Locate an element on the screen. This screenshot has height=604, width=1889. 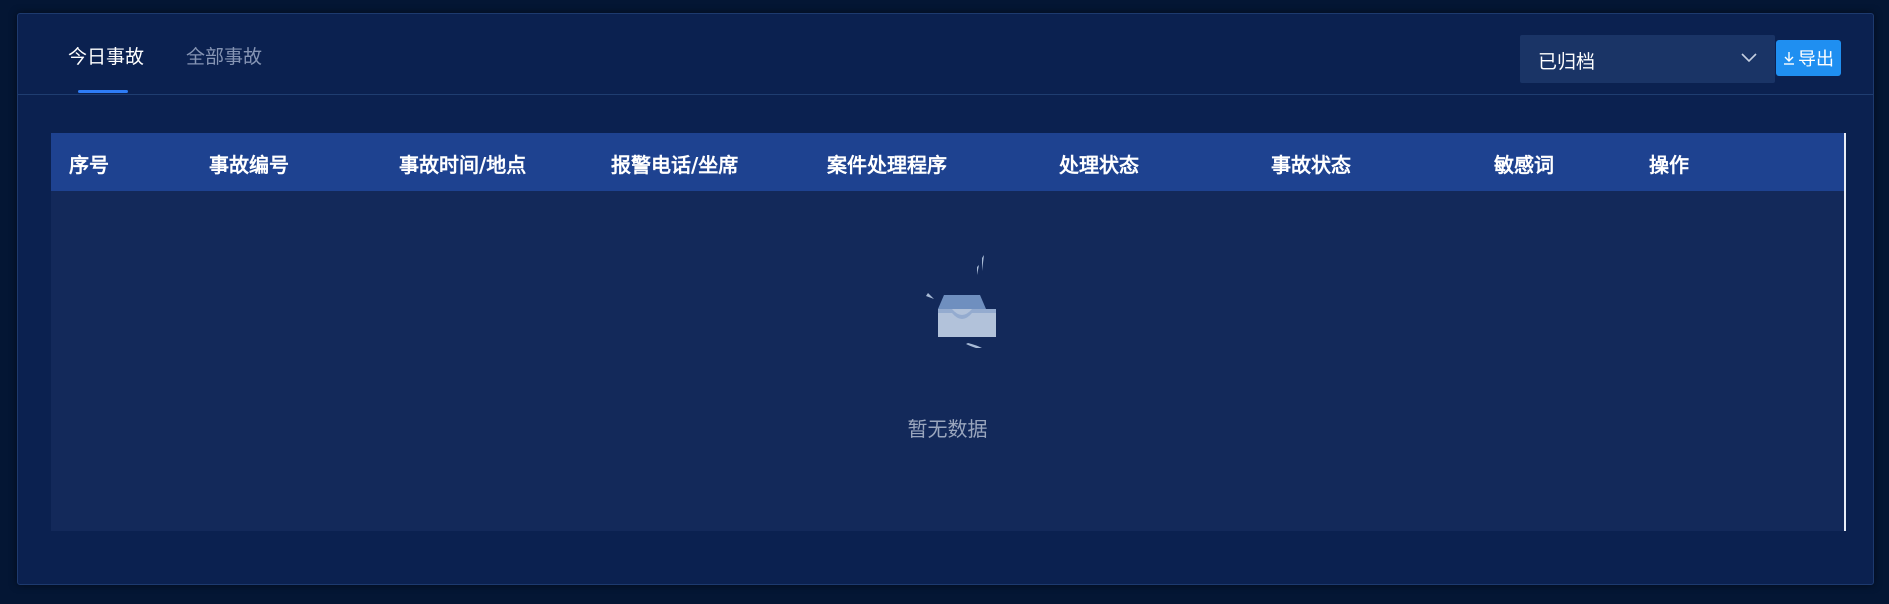
tabs-bar: 今日事故 全部事故 已归档 导出 is located at coordinates (945, 54).